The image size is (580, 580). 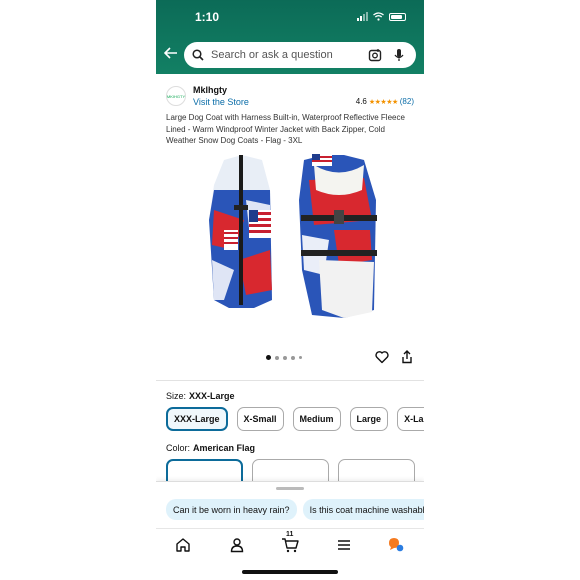 I want to click on search-input: Search or ask a question, so click(x=289, y=55).